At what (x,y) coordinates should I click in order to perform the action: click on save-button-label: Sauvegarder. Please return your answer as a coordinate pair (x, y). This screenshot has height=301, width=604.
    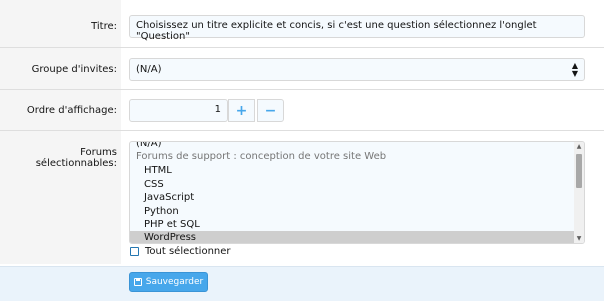
    Looking at the image, I should click on (174, 282).